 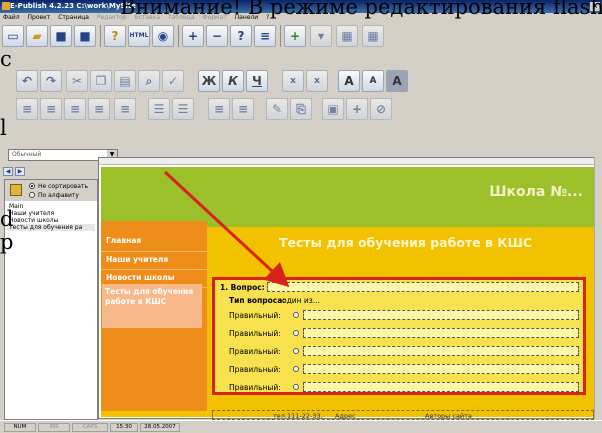 What do you see at coordinates (595, 6) in the screenshot?
I see `close-button: ×` at bounding box center [595, 6].